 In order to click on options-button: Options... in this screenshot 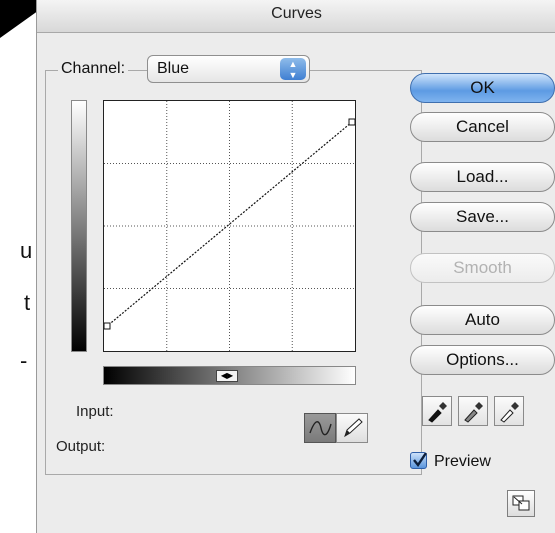, I will do `click(482, 360)`.